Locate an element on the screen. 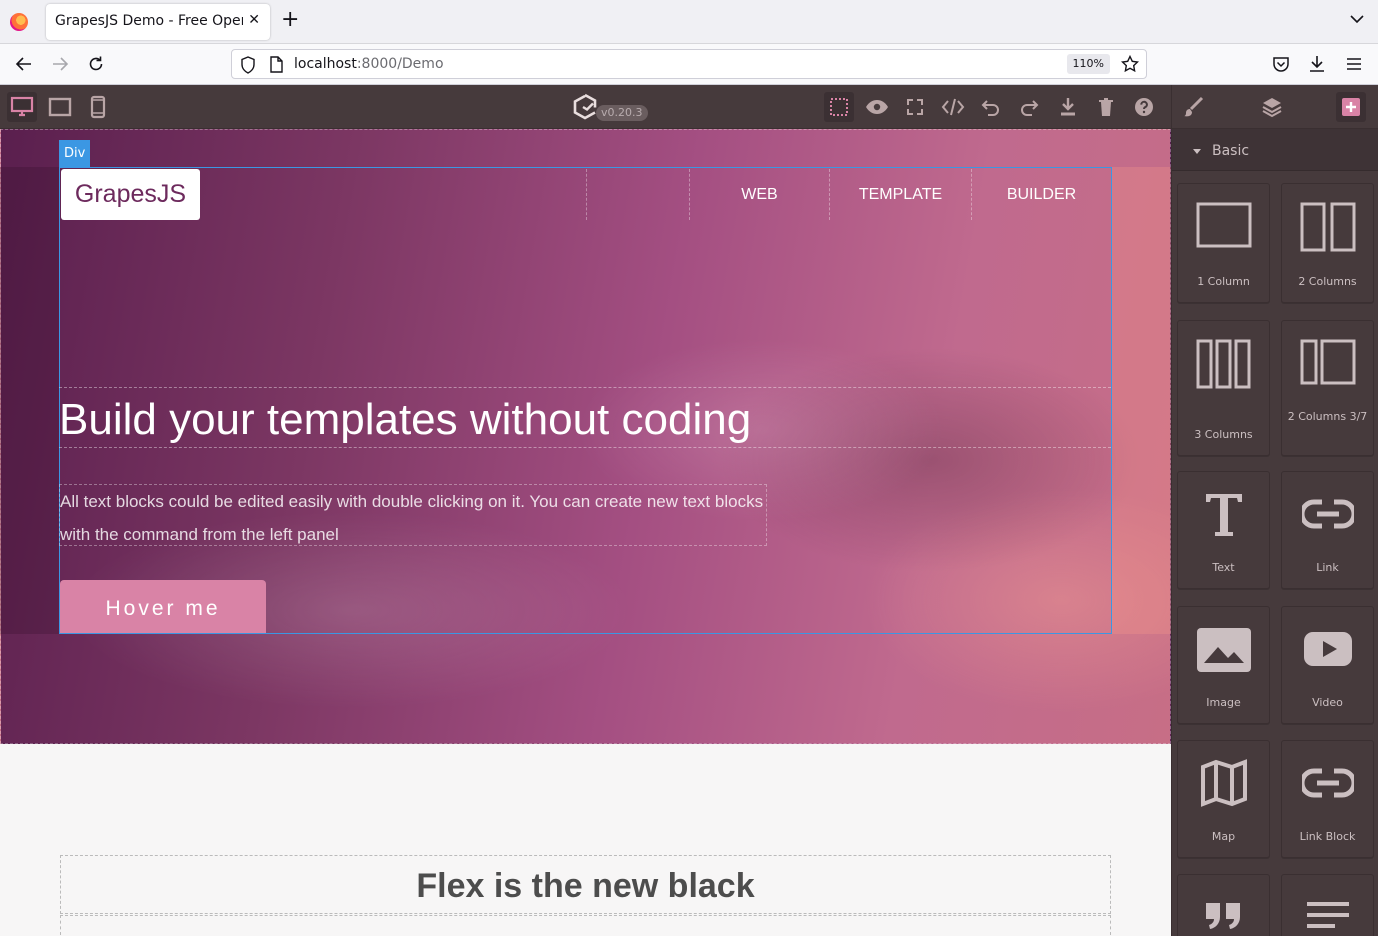 The width and height of the screenshot is (1378, 936). block-text-section is located at coordinates (1327, 905).